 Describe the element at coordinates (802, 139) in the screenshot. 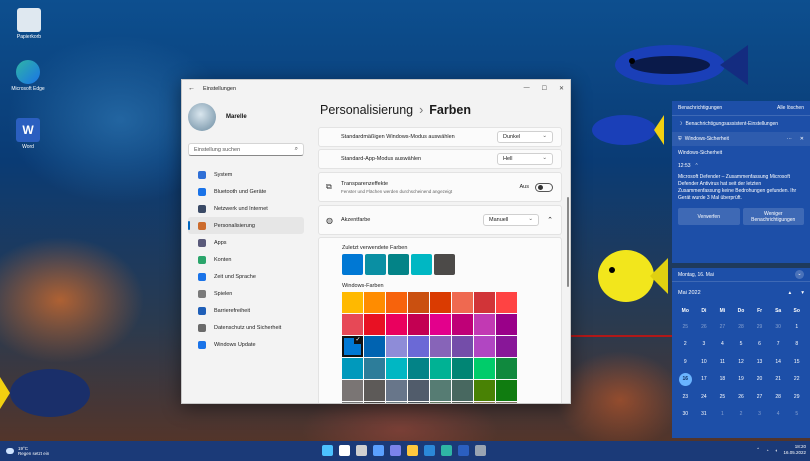

I see `close-icon: ✕` at that location.